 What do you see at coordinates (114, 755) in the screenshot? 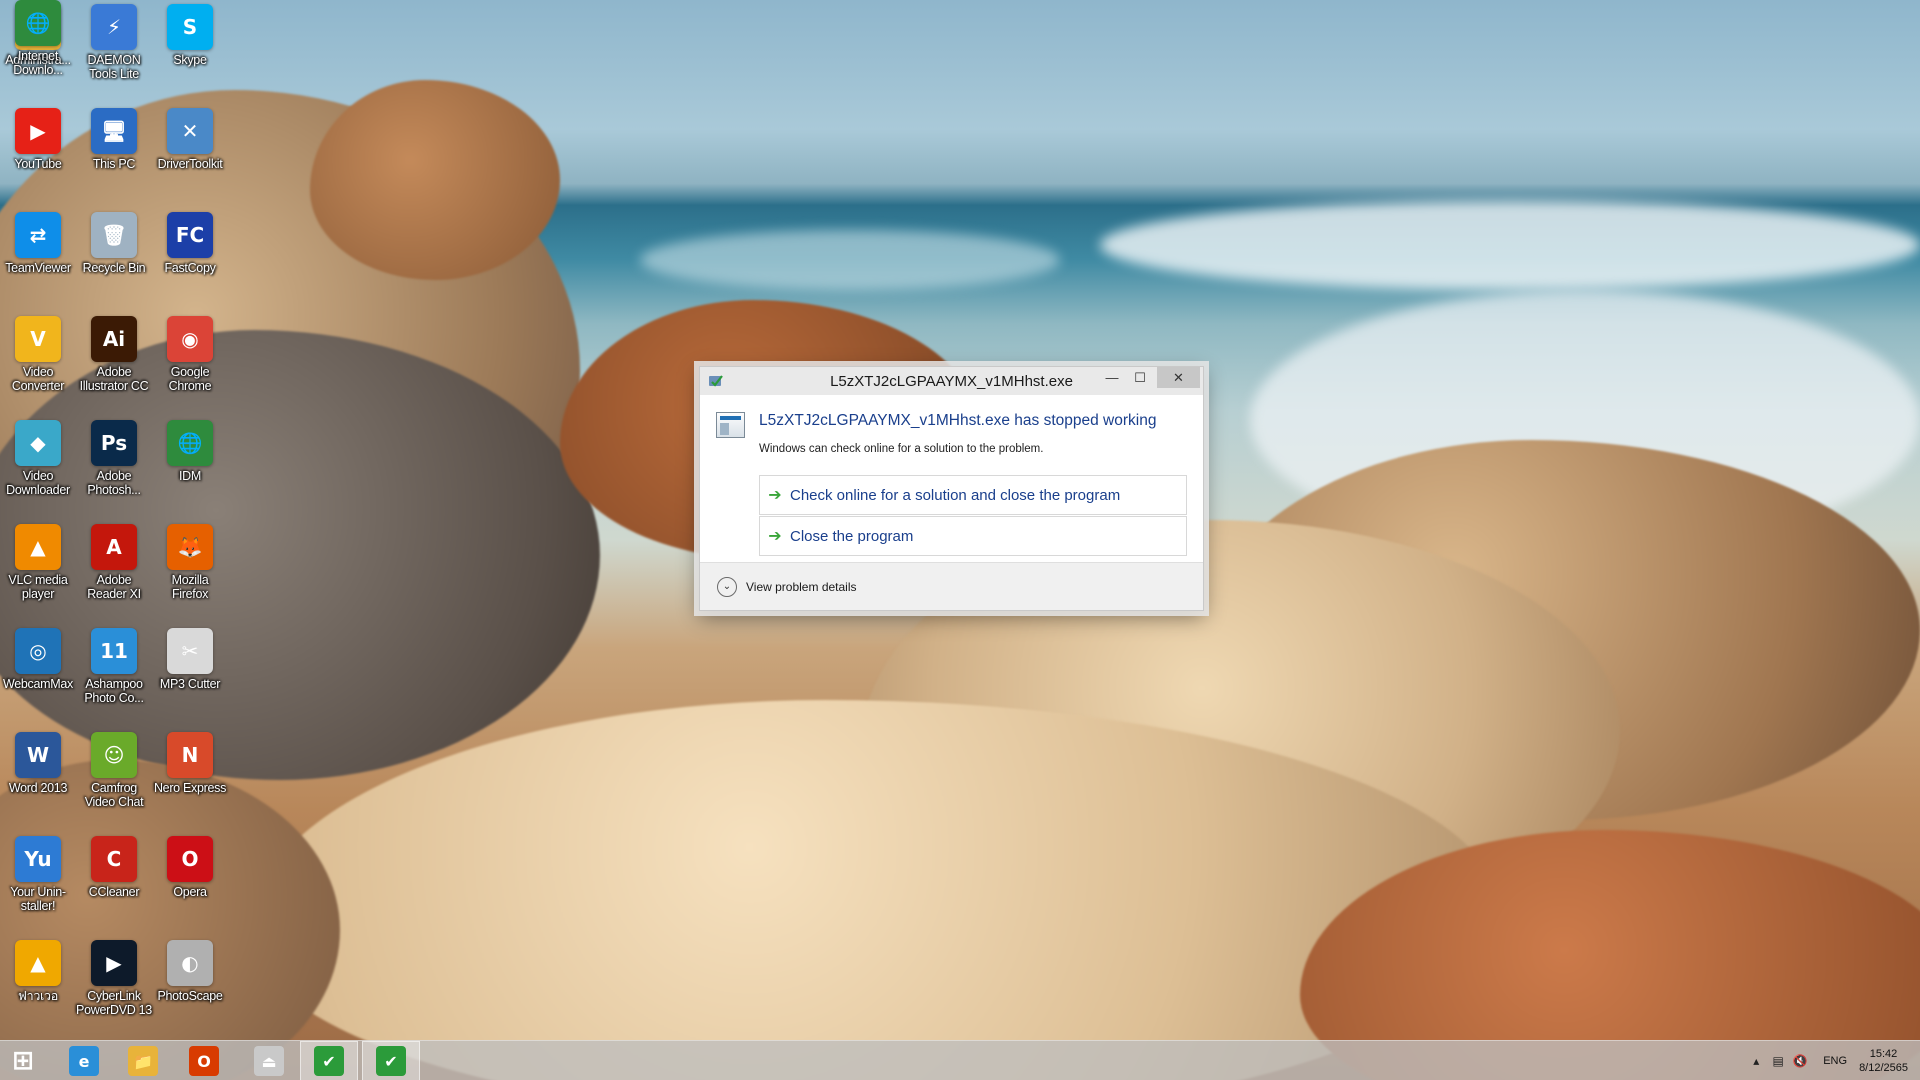
I see `camfrog-icon: ☺` at bounding box center [114, 755].